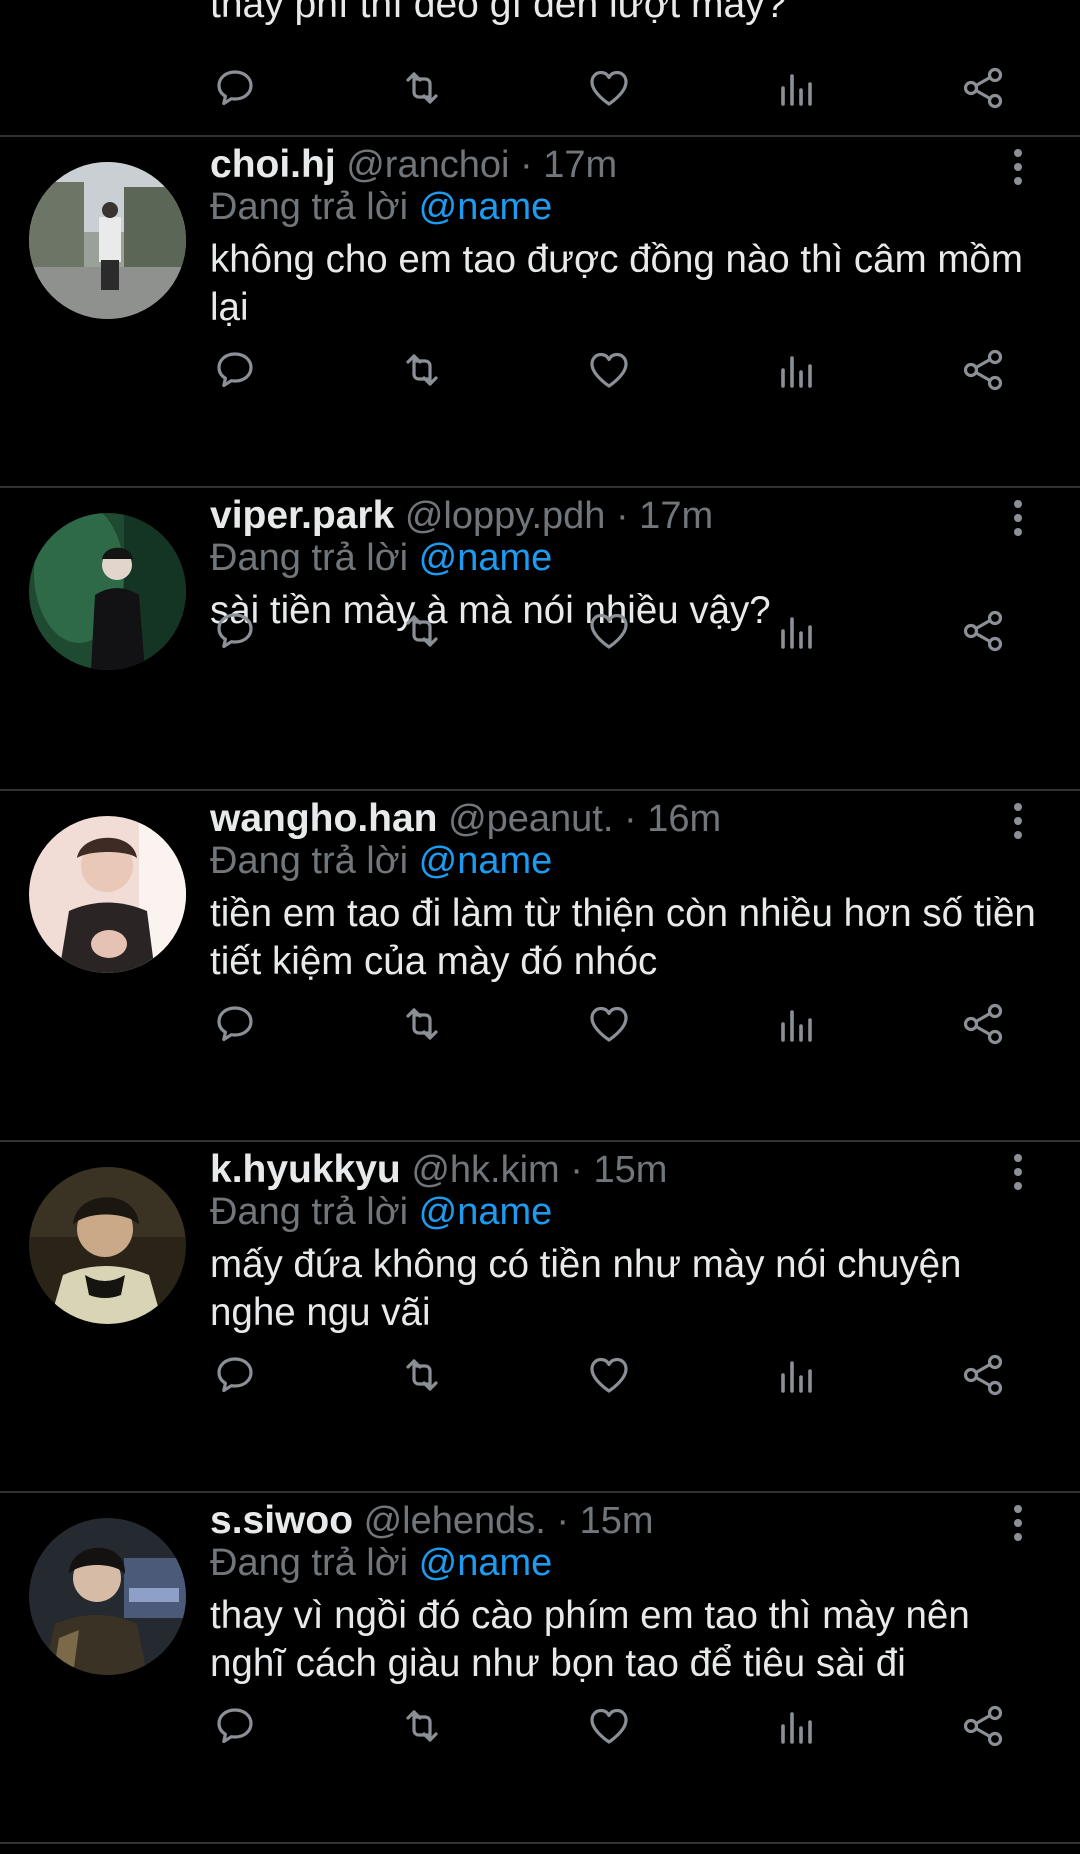 This screenshot has height=1854, width=1080. I want to click on divider, so click(540, 1843).